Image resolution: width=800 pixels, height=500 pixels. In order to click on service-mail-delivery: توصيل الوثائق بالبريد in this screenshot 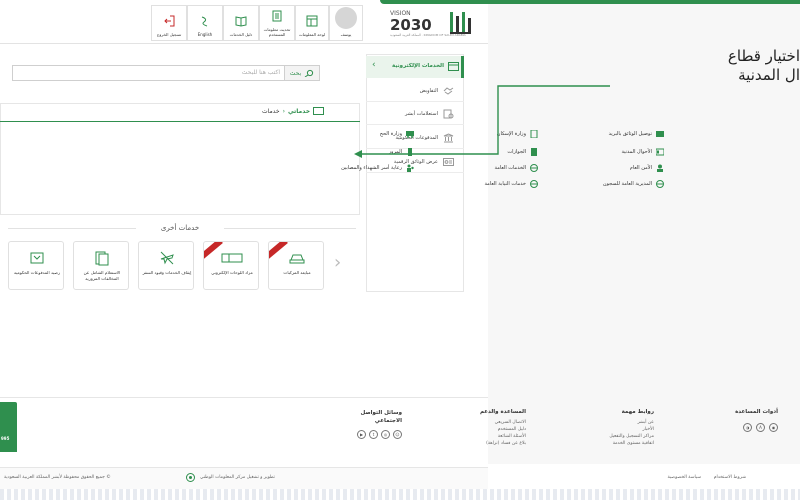, I will do `click(636, 134)`.